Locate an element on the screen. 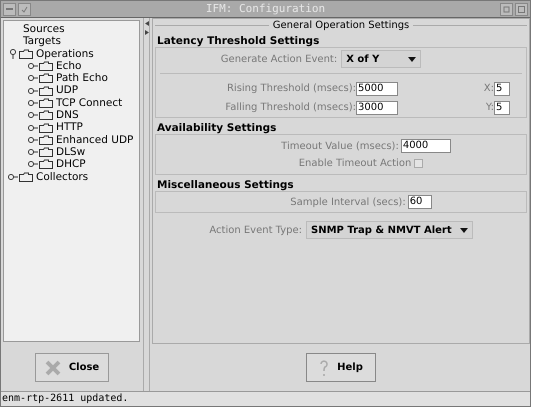 The image size is (538, 409). close-button: Close is located at coordinates (72, 367).